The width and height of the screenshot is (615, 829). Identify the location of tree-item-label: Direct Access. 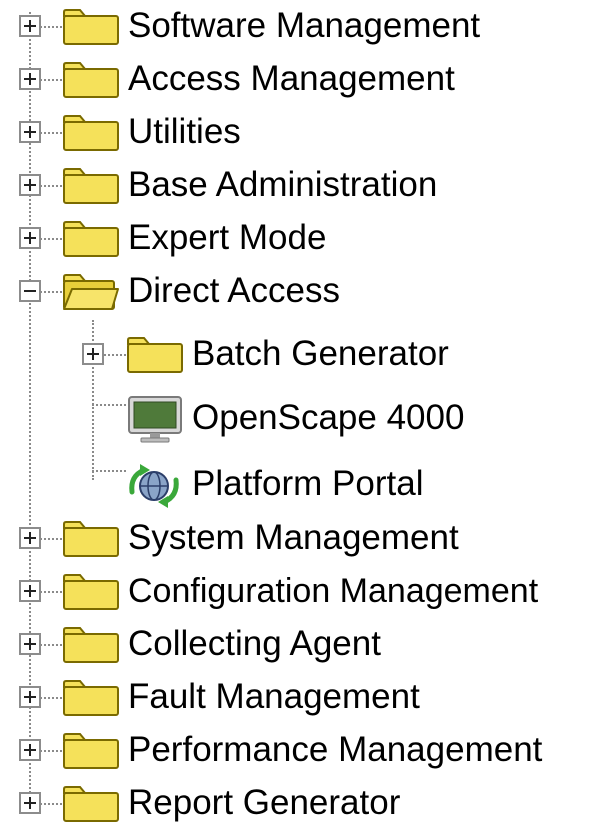
(234, 290).